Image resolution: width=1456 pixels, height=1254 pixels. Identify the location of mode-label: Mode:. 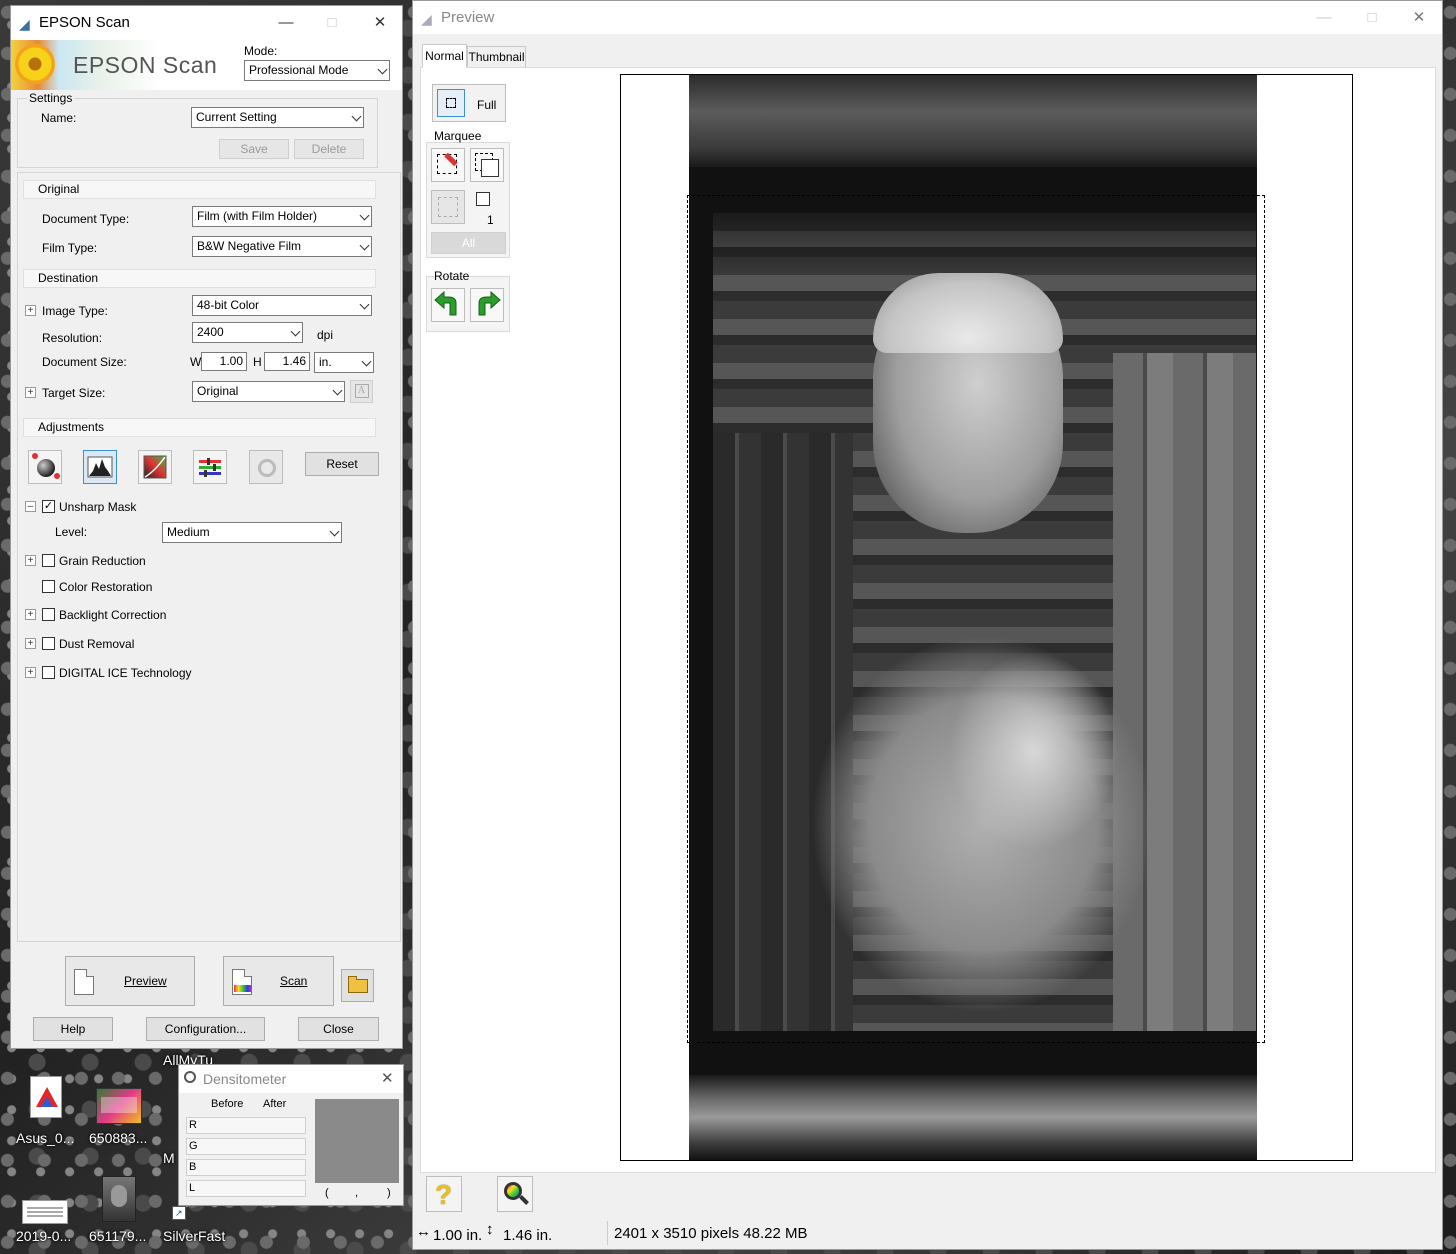
(261, 51).